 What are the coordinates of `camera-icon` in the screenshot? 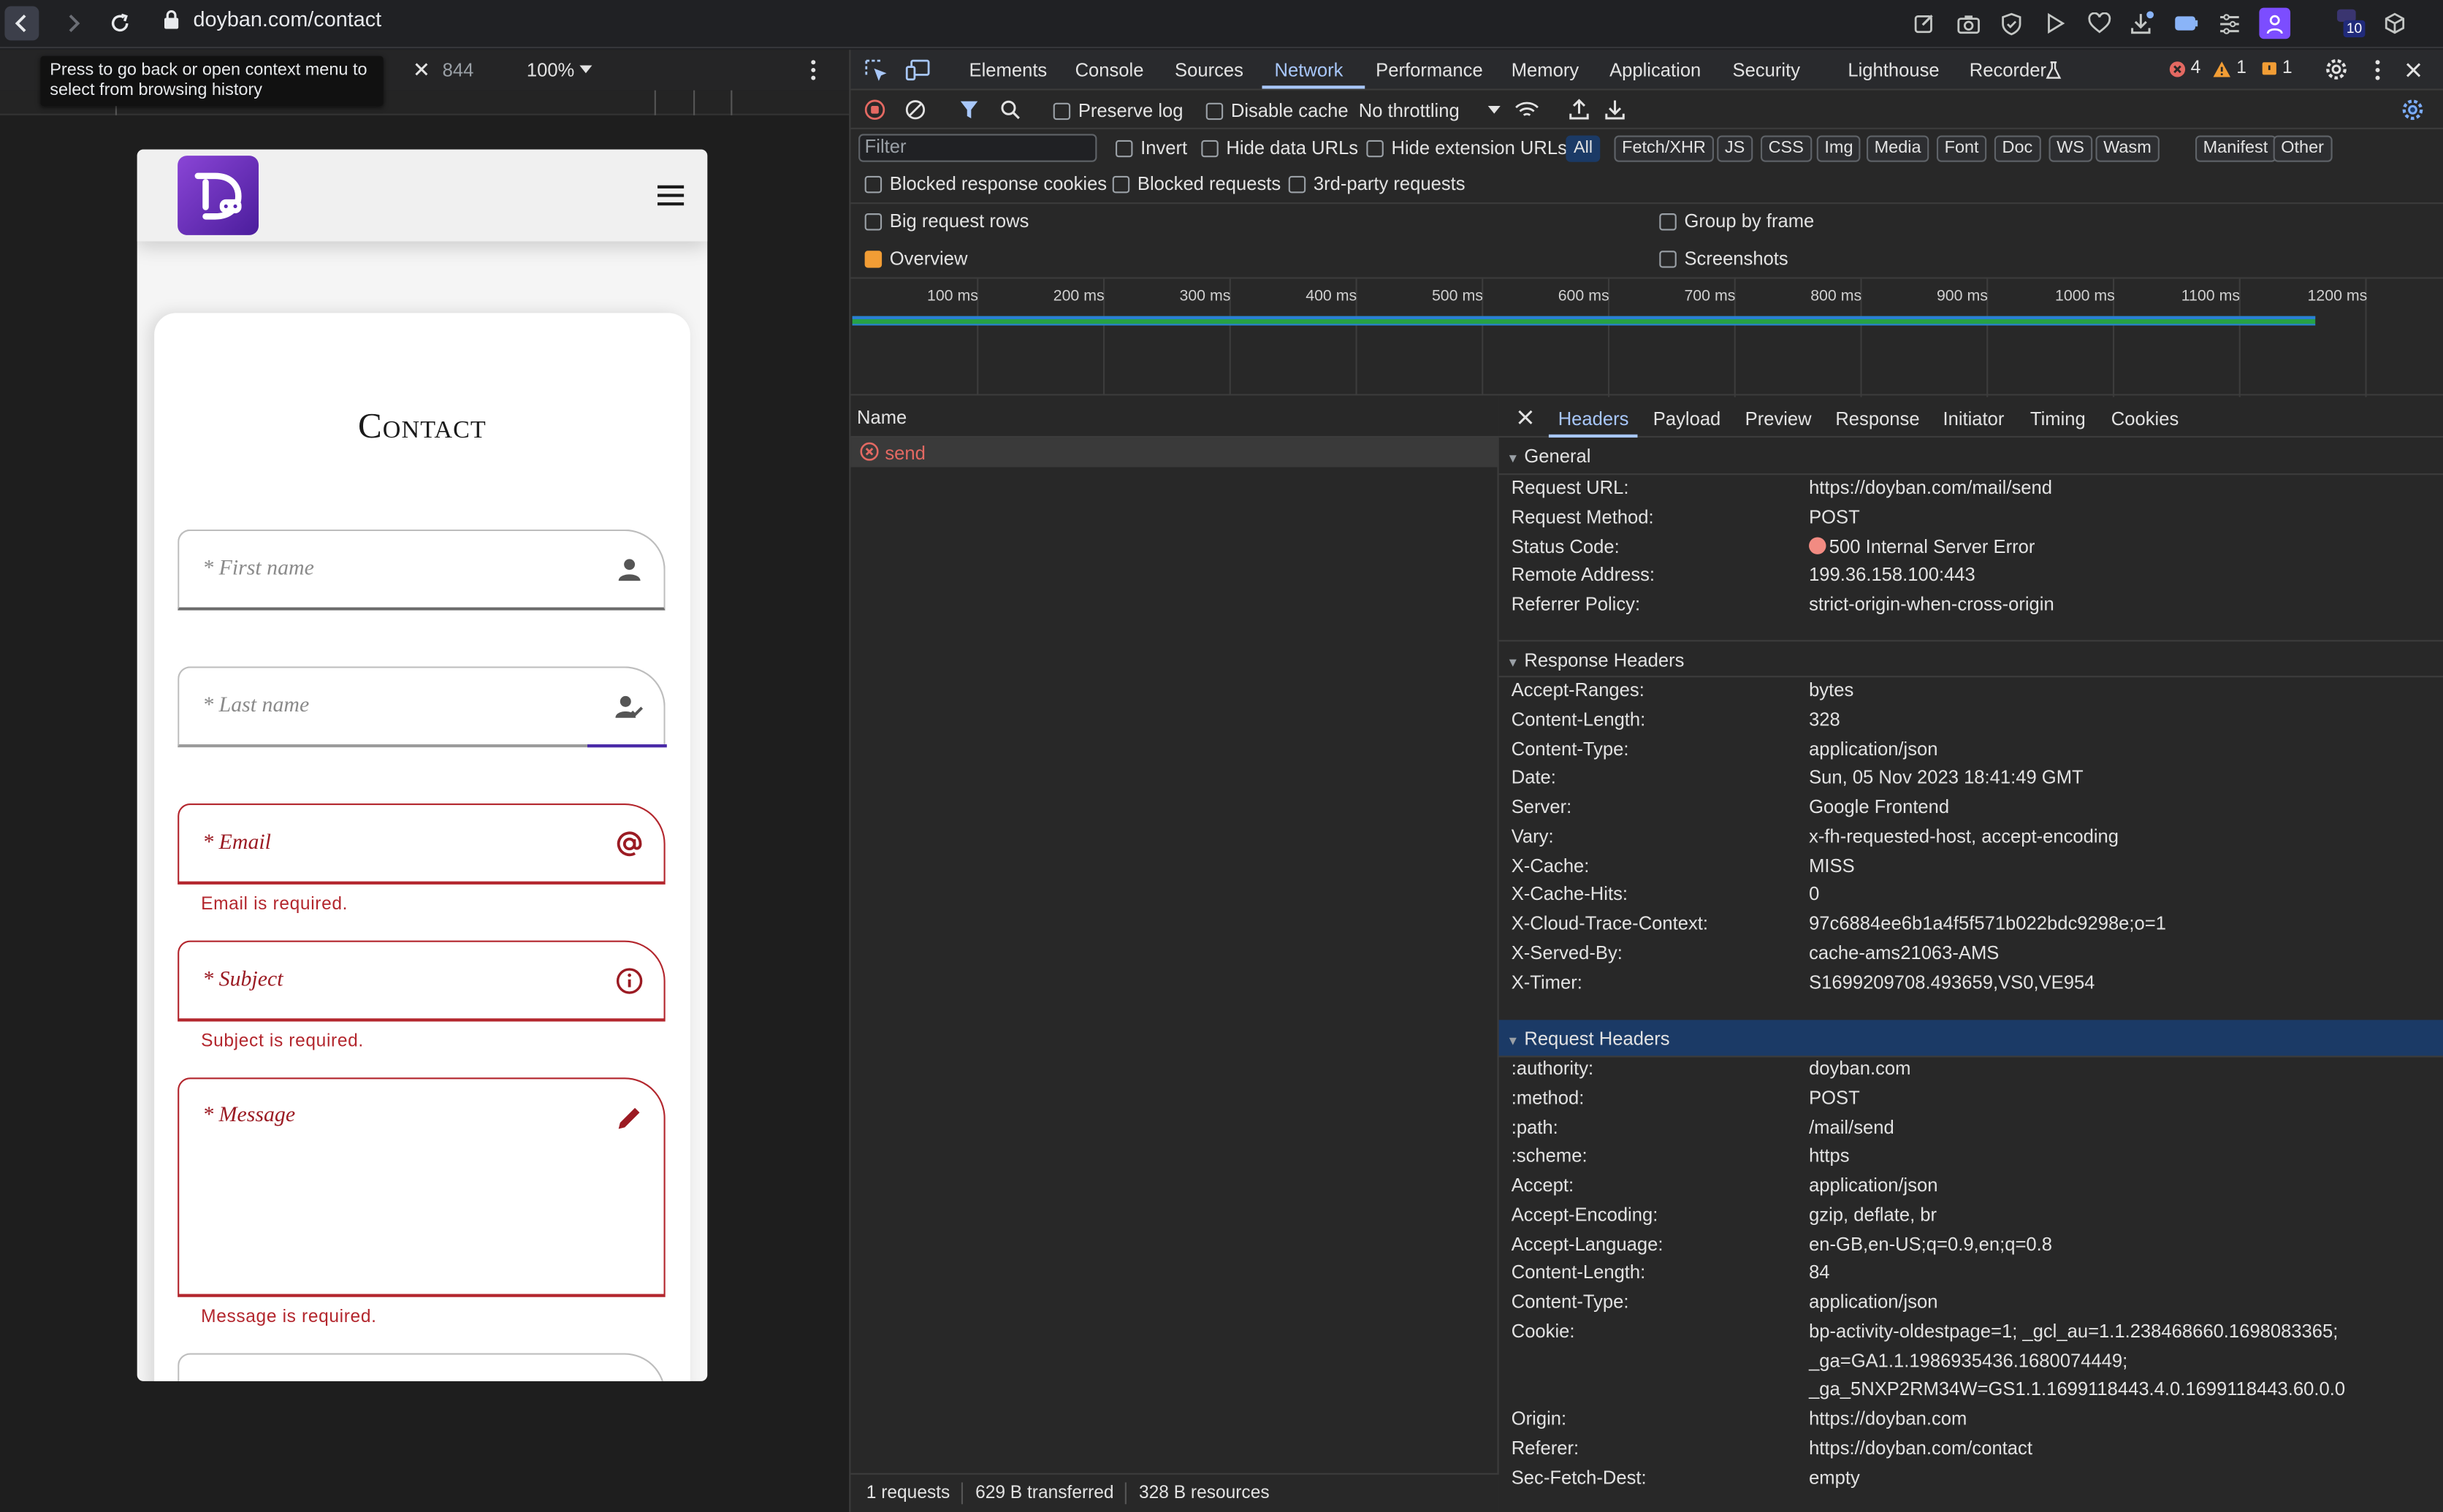 It's located at (1967, 24).